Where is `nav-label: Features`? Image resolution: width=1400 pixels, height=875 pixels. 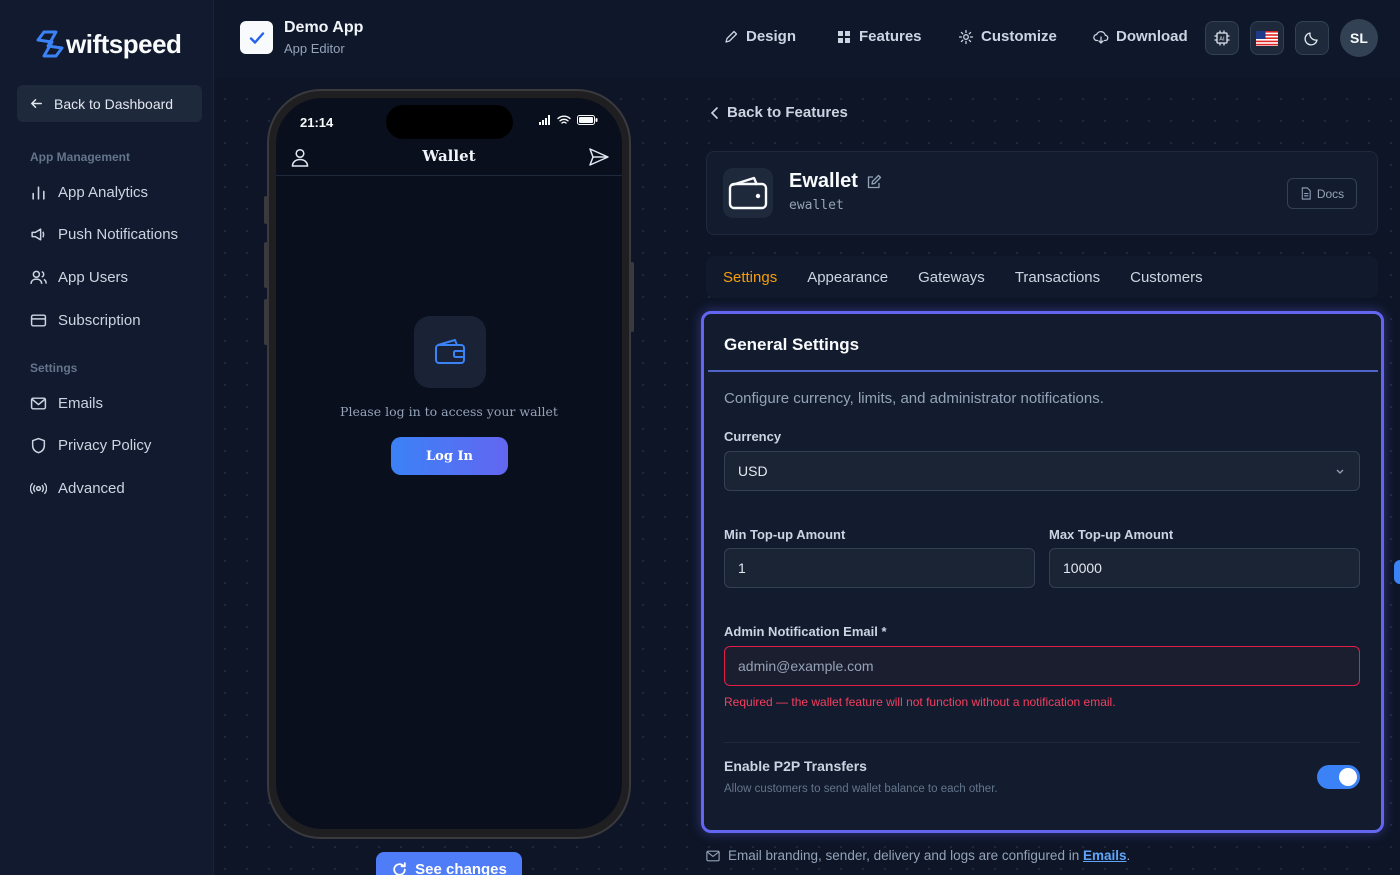 nav-label: Features is located at coordinates (890, 36).